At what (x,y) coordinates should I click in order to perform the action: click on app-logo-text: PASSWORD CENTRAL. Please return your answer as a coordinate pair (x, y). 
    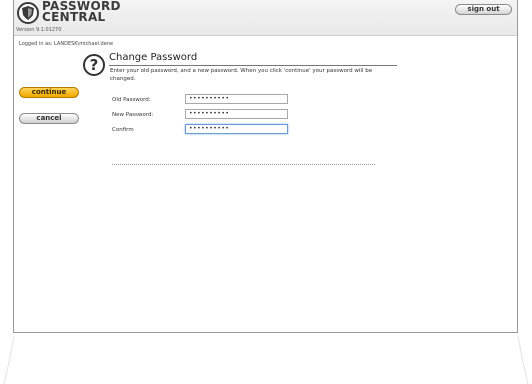
    Looking at the image, I should click on (81, 12).